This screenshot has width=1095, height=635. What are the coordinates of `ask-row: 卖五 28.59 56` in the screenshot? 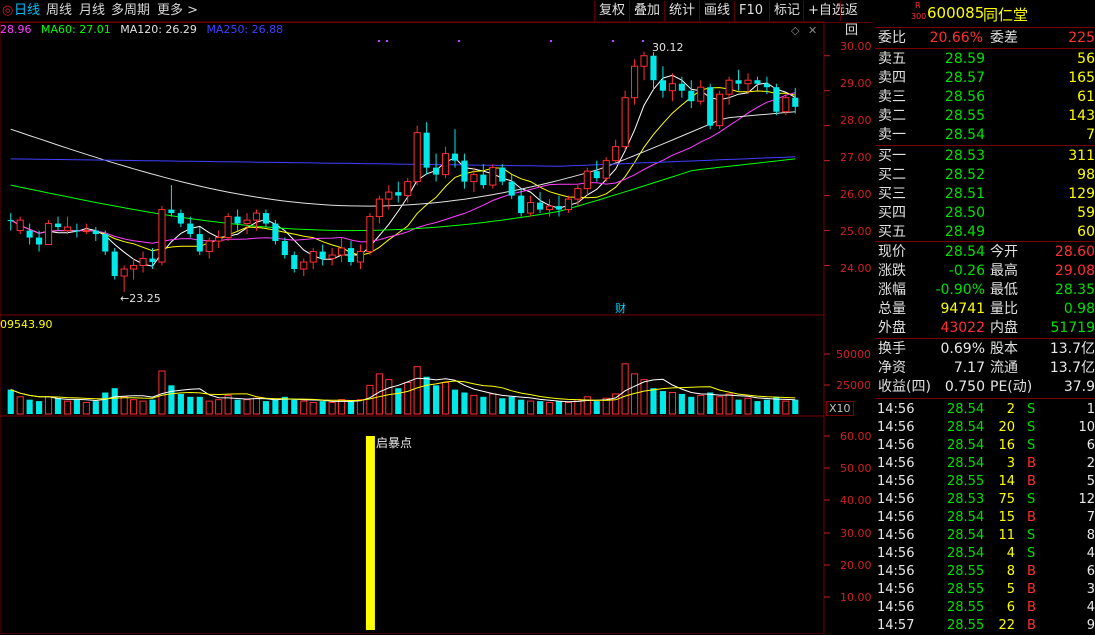 It's located at (985, 59).